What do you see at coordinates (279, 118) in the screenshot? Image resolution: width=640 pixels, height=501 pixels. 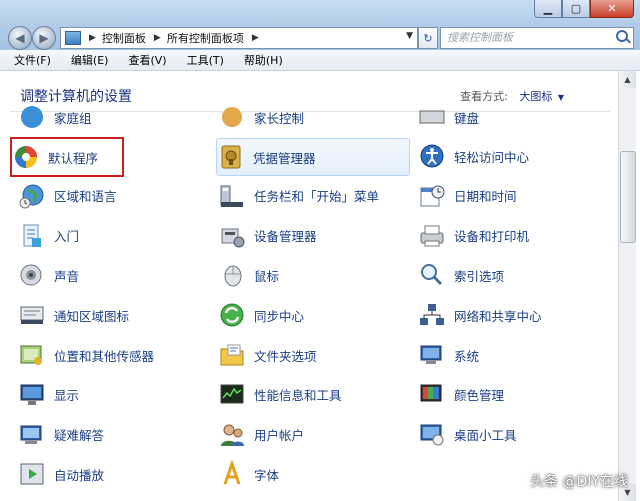 I see `control-panel-item-label: 家长控制` at bounding box center [279, 118].